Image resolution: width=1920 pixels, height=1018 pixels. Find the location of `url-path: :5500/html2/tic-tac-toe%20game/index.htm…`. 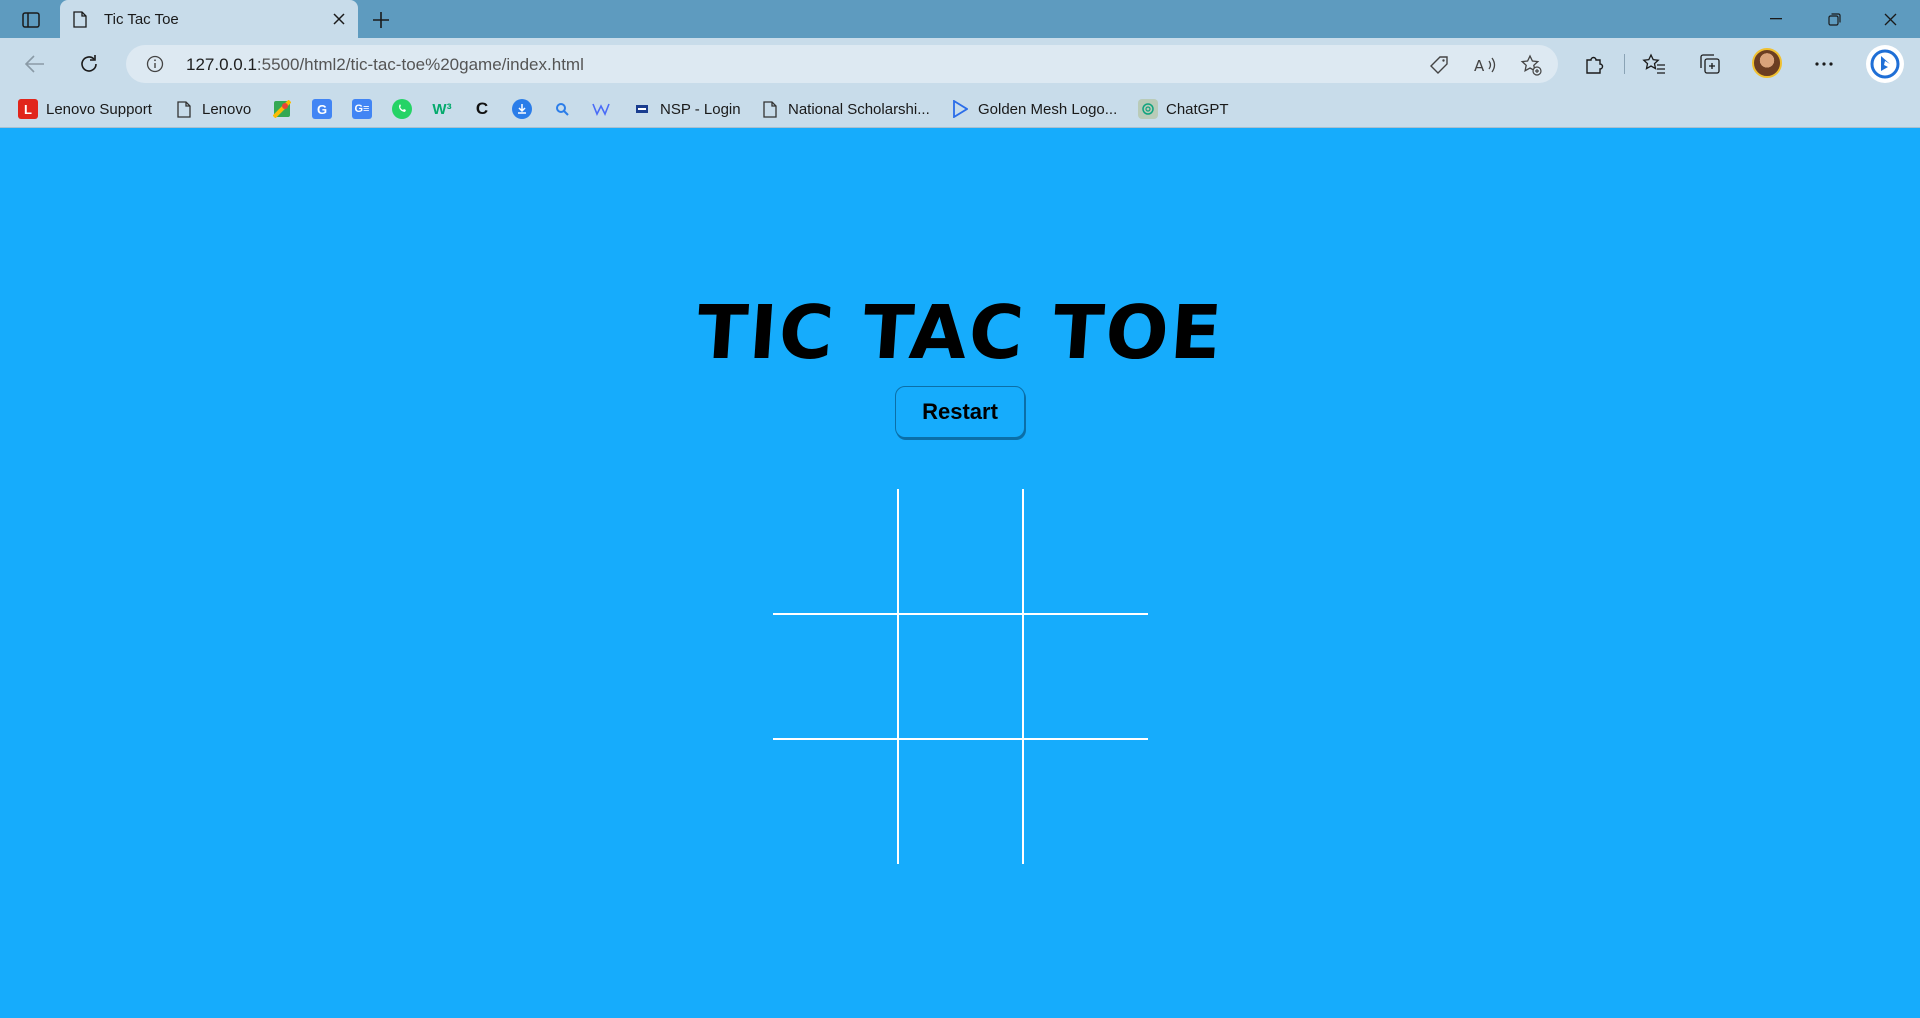

url-path: :5500/html2/tic-tac-toe%20game/index.htm… is located at coordinates (420, 64).